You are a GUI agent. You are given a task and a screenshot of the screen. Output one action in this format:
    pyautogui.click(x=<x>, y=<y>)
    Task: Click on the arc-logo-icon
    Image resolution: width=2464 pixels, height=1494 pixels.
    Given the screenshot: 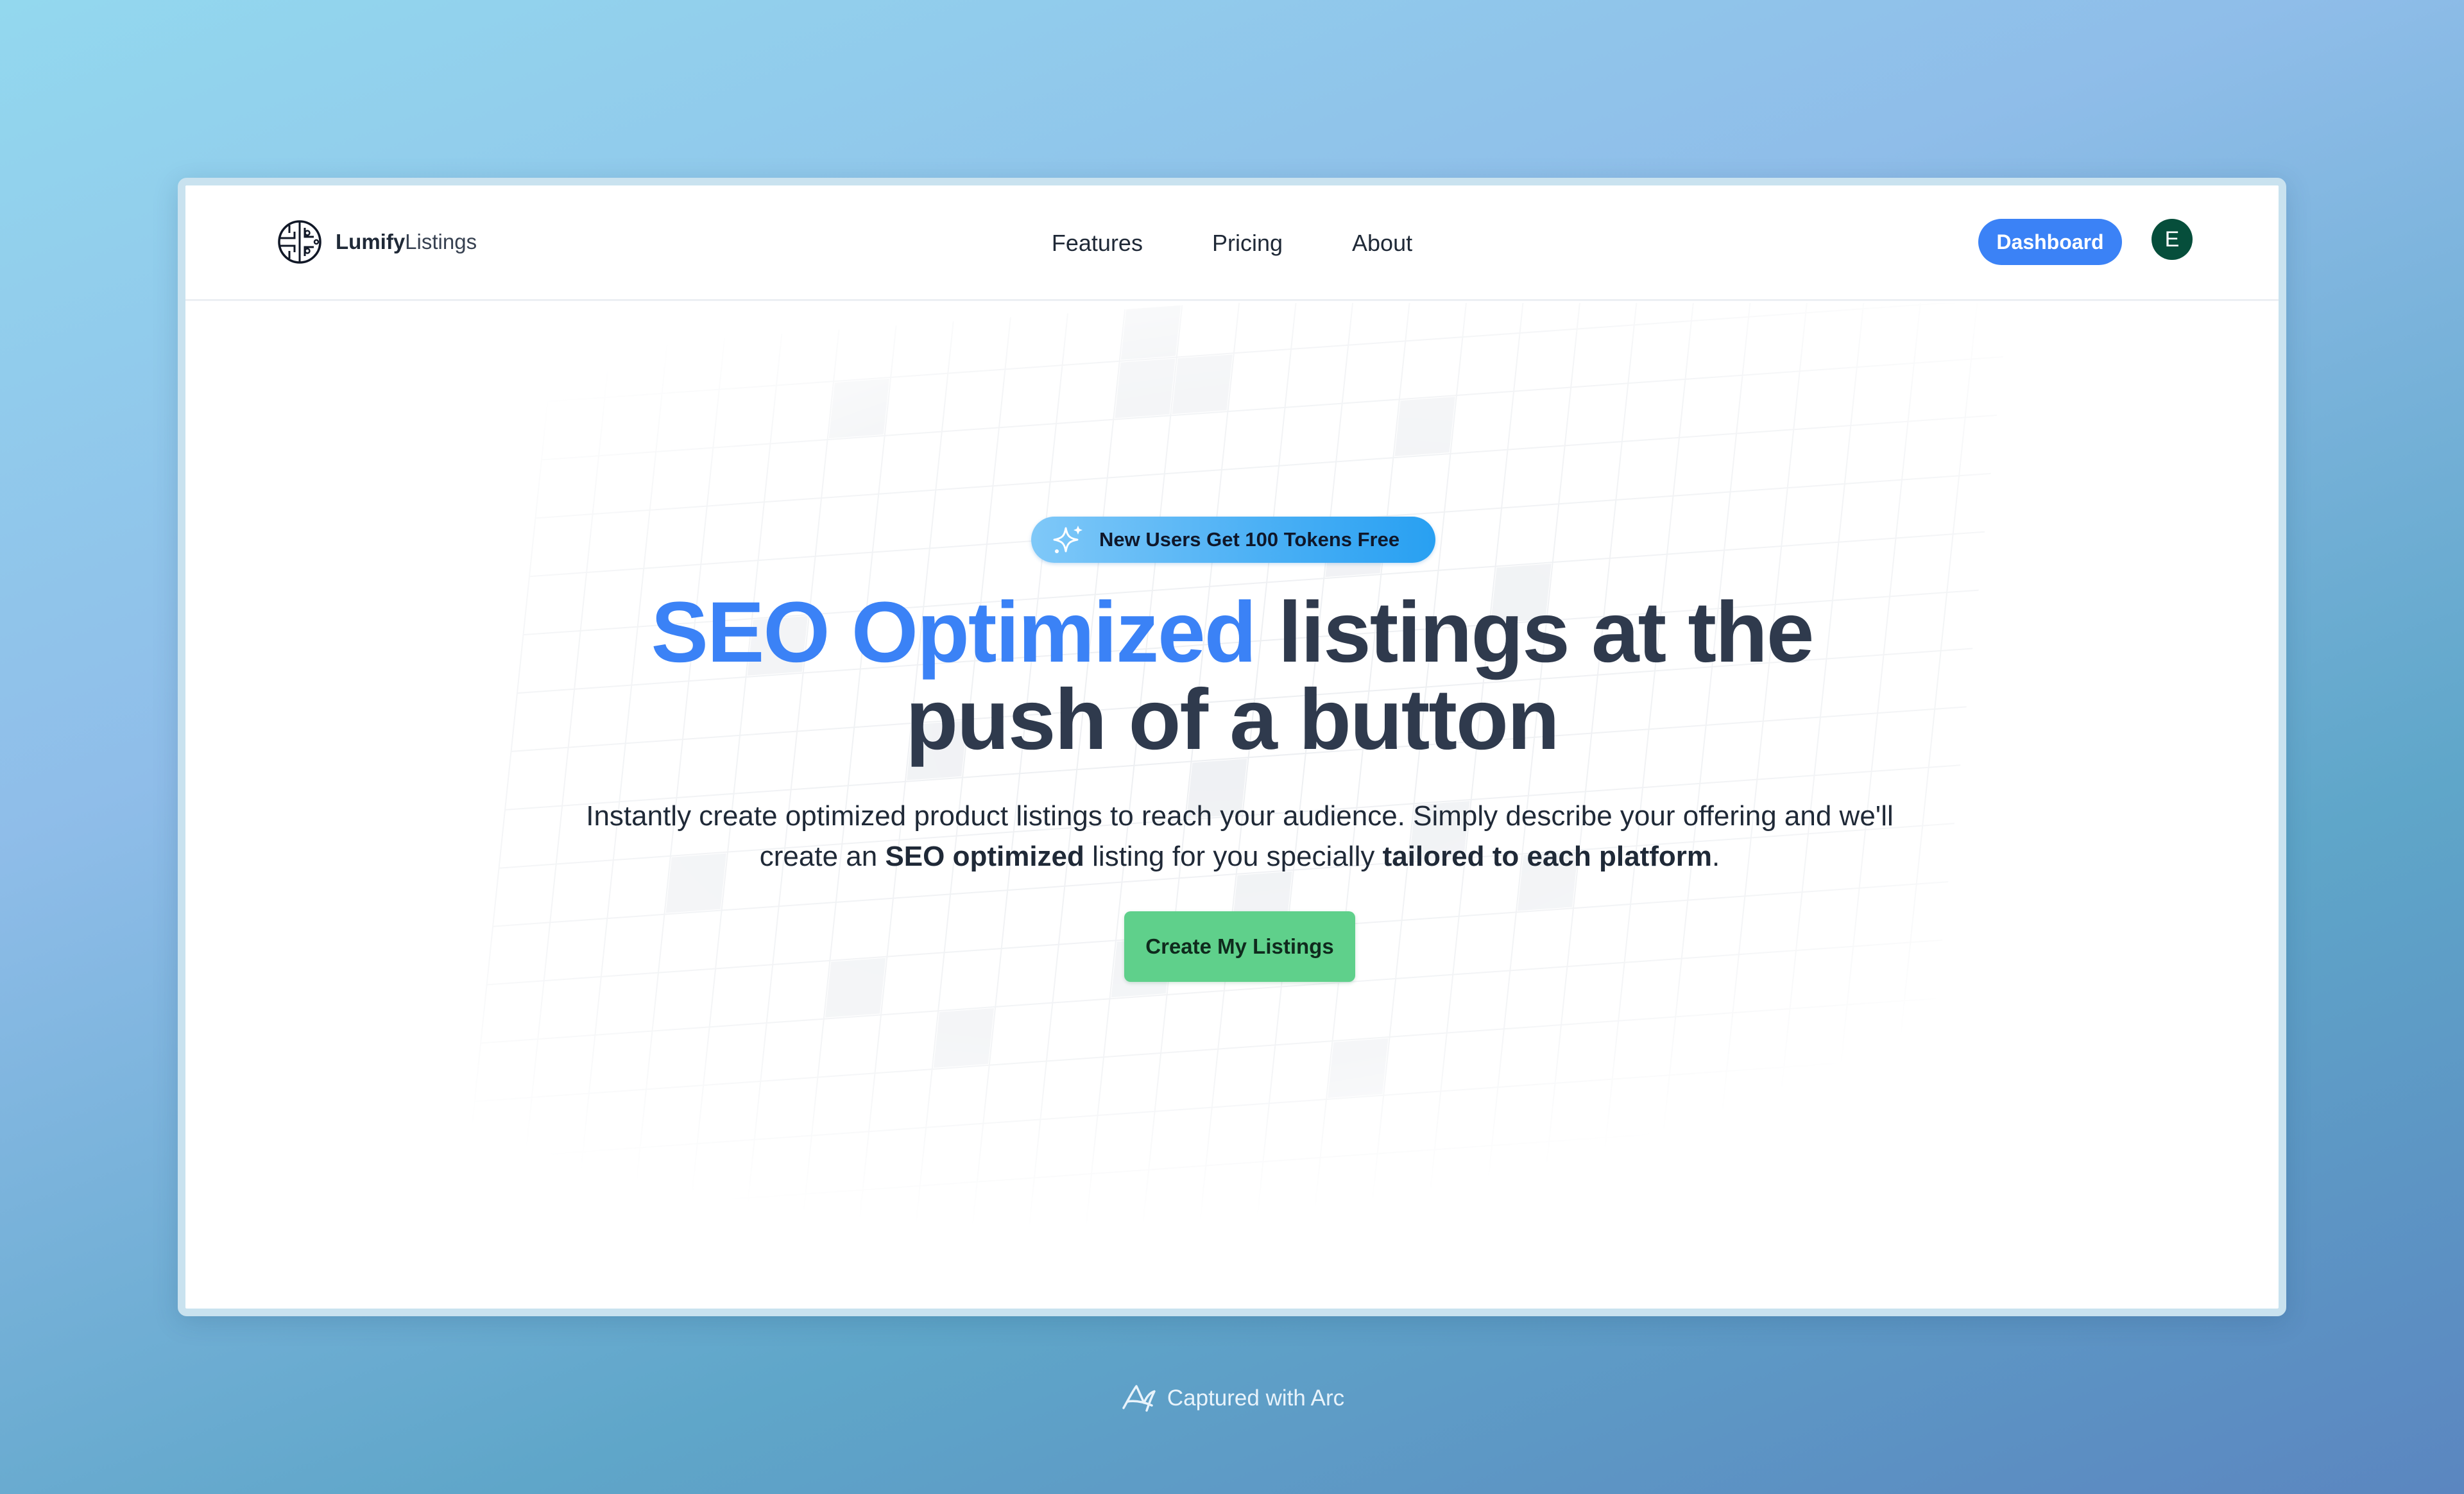 What is the action you would take?
    pyautogui.click(x=1139, y=1399)
    